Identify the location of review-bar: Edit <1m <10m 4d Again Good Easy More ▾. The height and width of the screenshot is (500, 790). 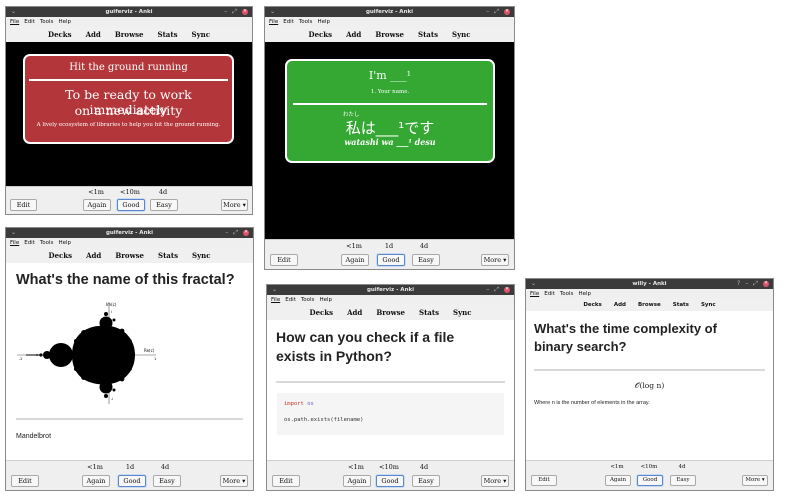
(390, 475).